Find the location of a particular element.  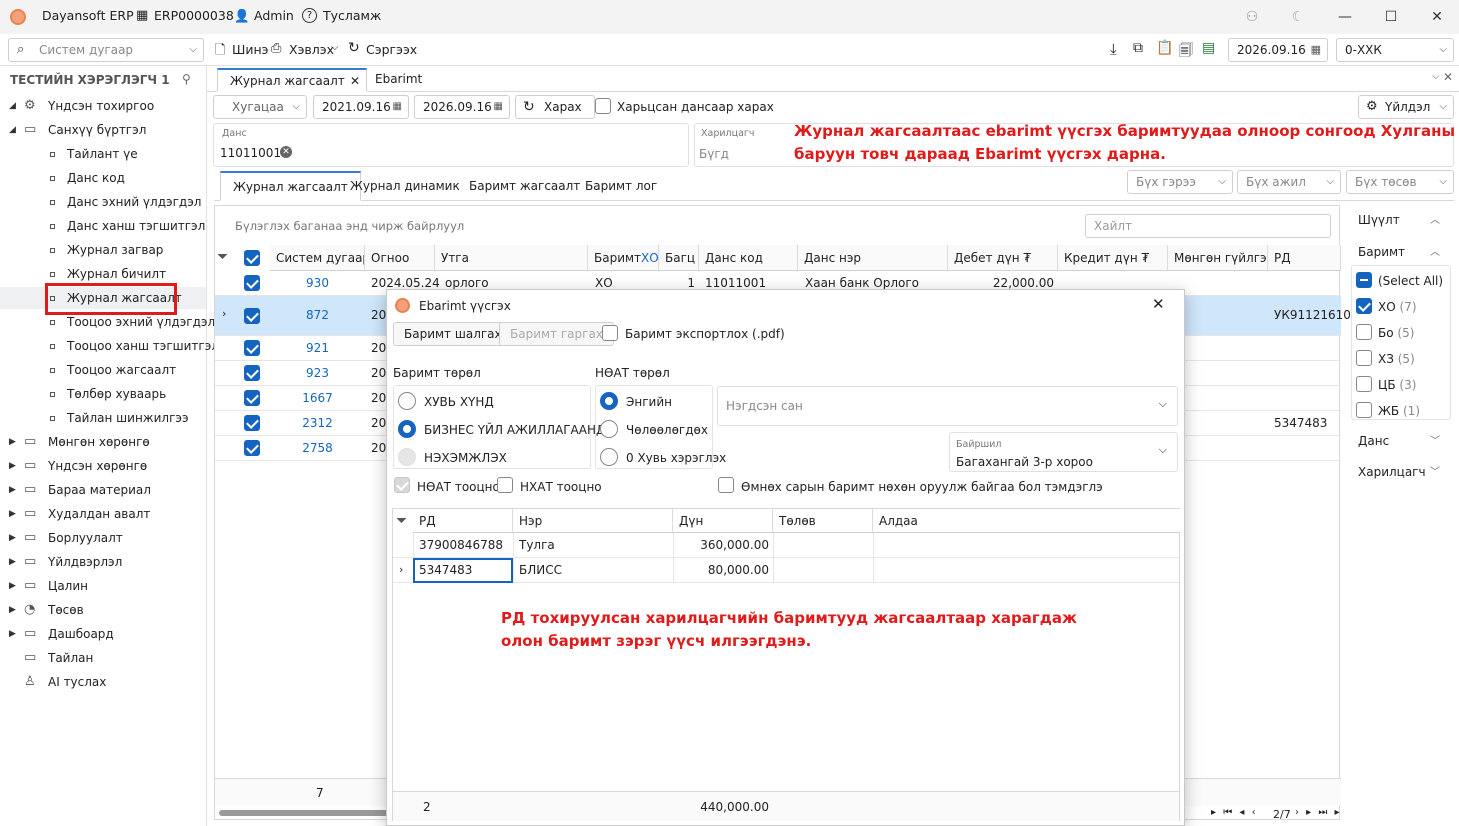

download-icon: ⤓ is located at coordinates (1113, 49).